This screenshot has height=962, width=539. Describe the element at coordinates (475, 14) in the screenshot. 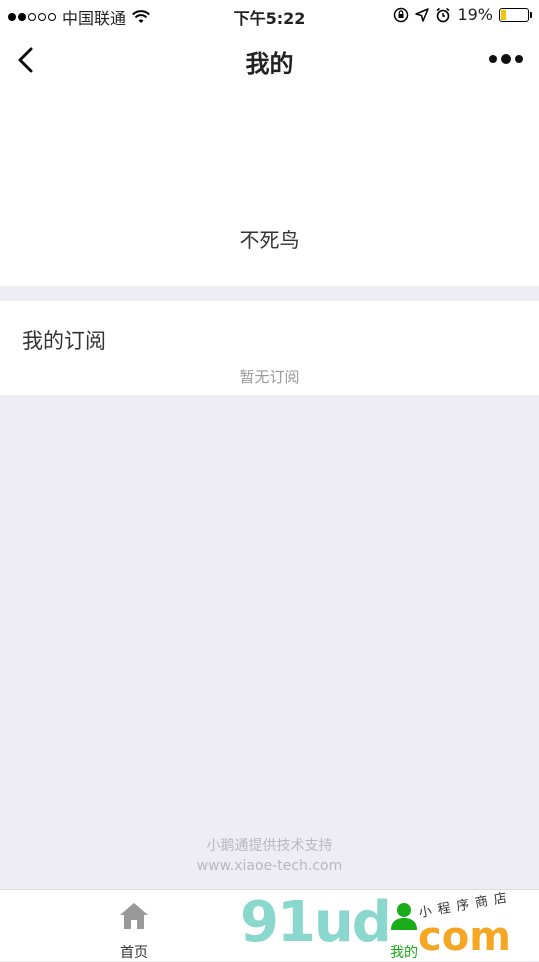

I see `battery-percent: 19%` at that location.